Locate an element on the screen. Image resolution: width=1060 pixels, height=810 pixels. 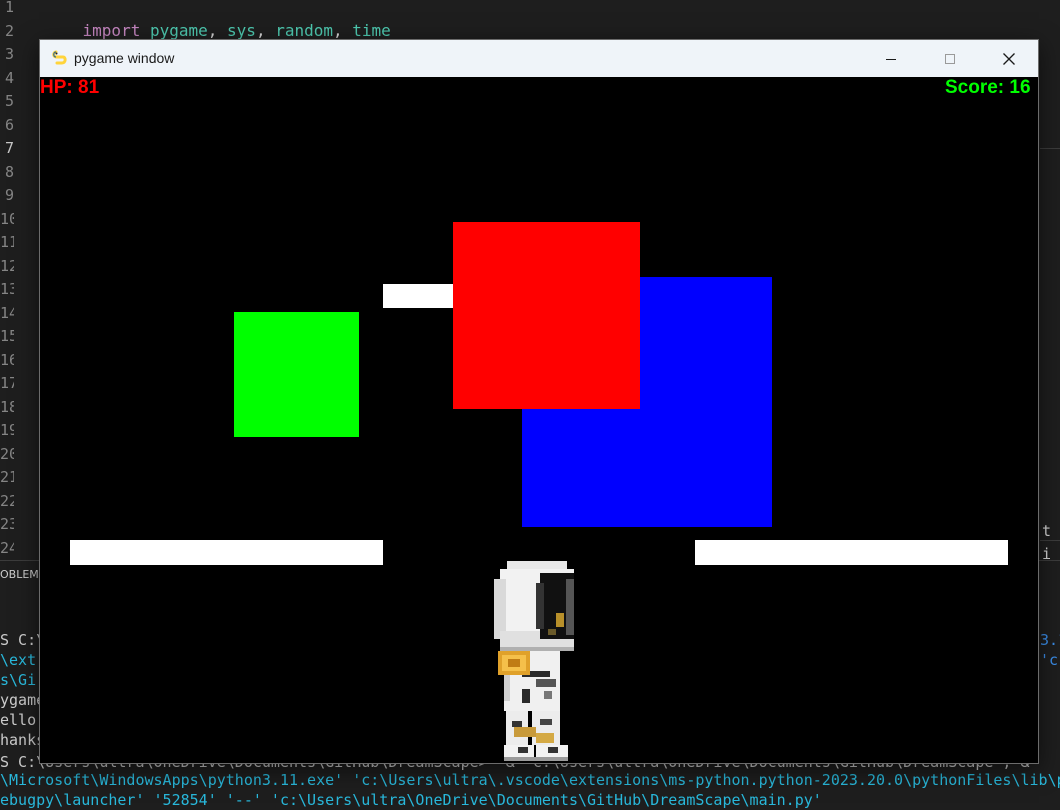
right-platform is located at coordinates (851, 552).